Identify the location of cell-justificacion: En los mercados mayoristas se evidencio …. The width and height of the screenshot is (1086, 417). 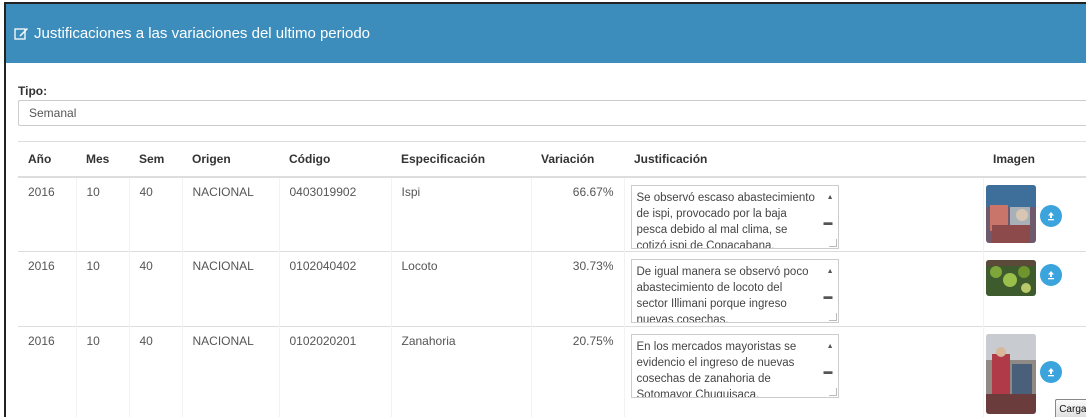
(804, 371).